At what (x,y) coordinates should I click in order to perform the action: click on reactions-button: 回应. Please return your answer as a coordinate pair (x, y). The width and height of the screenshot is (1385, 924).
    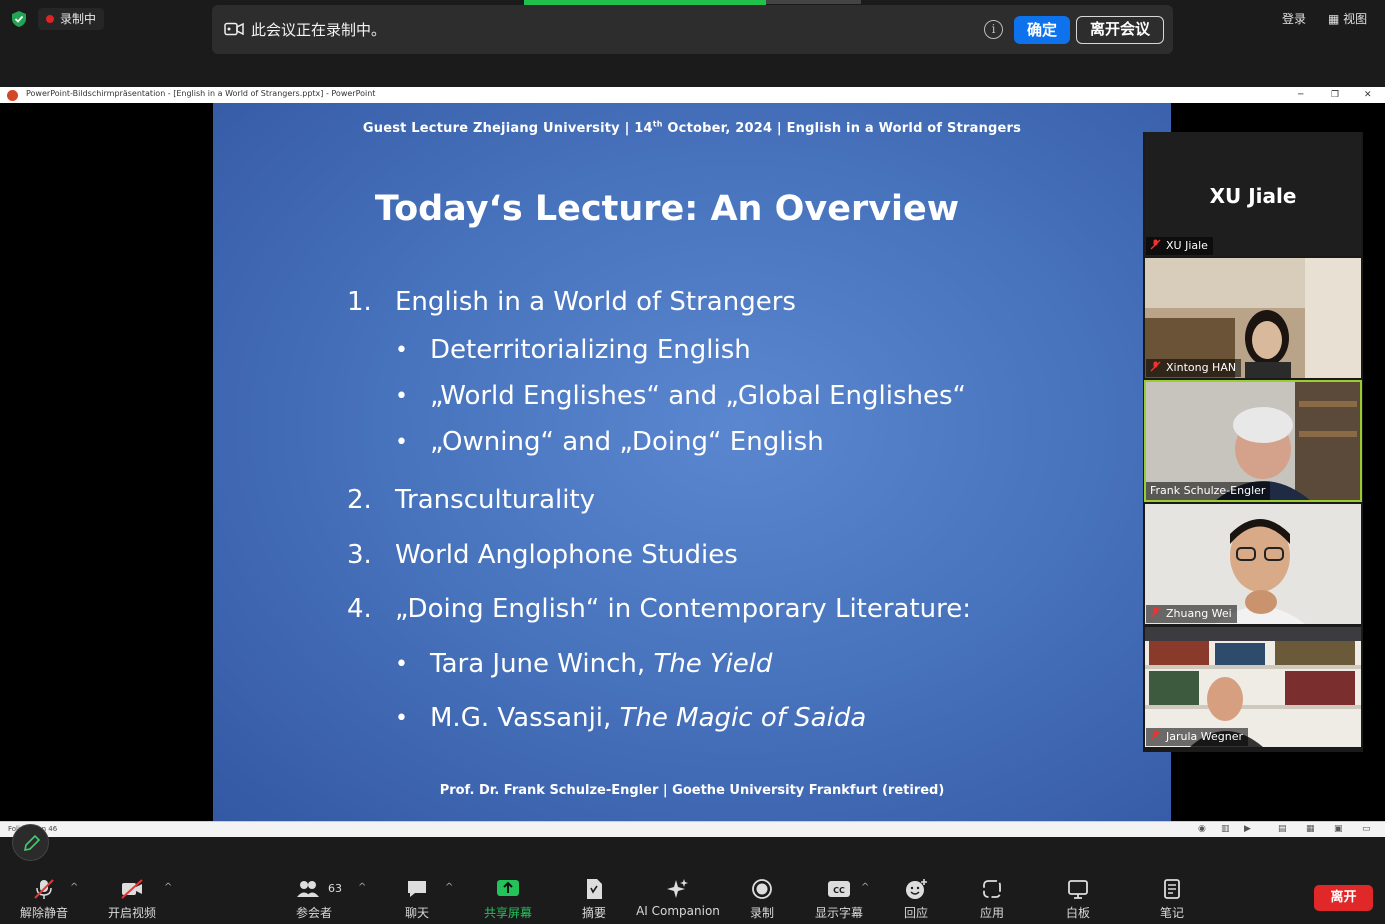
    Looking at the image, I should click on (916, 893).